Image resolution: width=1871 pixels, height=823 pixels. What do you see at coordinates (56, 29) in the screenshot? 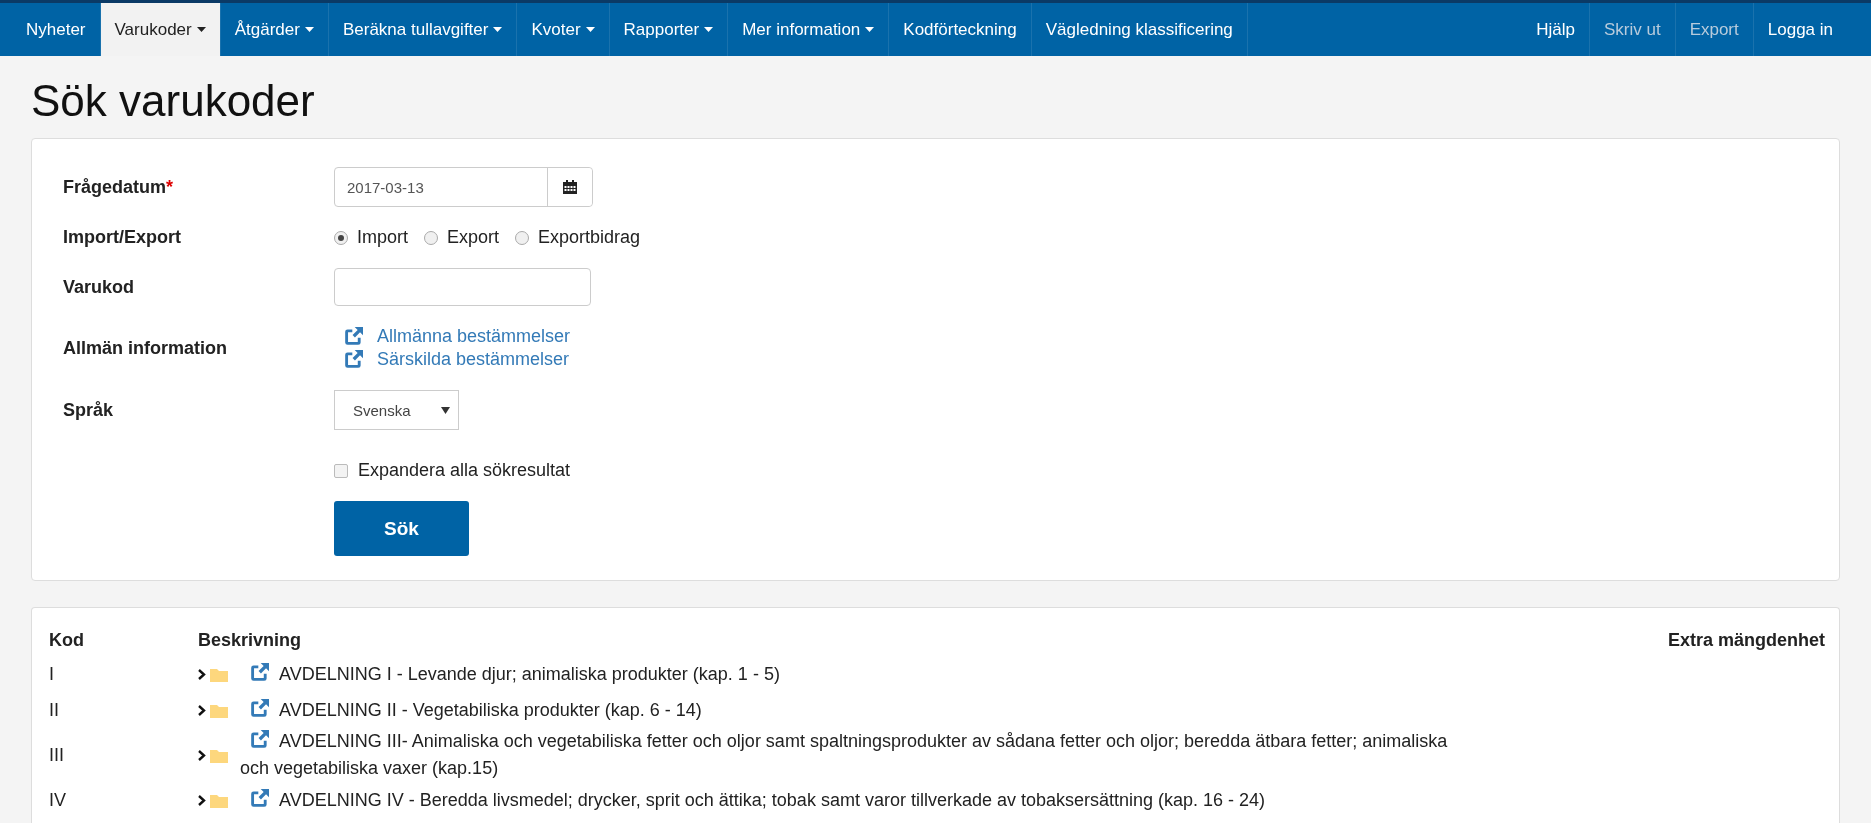
I see `nav-tab: Nyheter` at bounding box center [56, 29].